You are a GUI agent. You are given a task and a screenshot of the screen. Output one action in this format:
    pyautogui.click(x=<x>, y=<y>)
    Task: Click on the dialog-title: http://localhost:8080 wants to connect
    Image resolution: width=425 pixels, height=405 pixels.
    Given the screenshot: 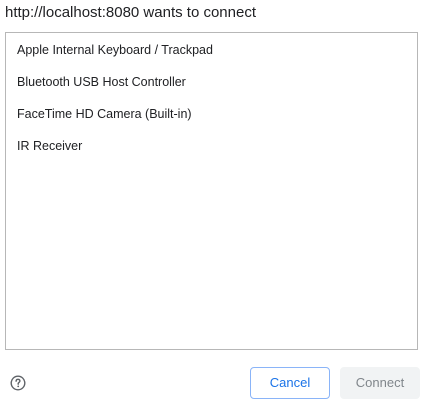 What is the action you would take?
    pyautogui.click(x=130, y=12)
    